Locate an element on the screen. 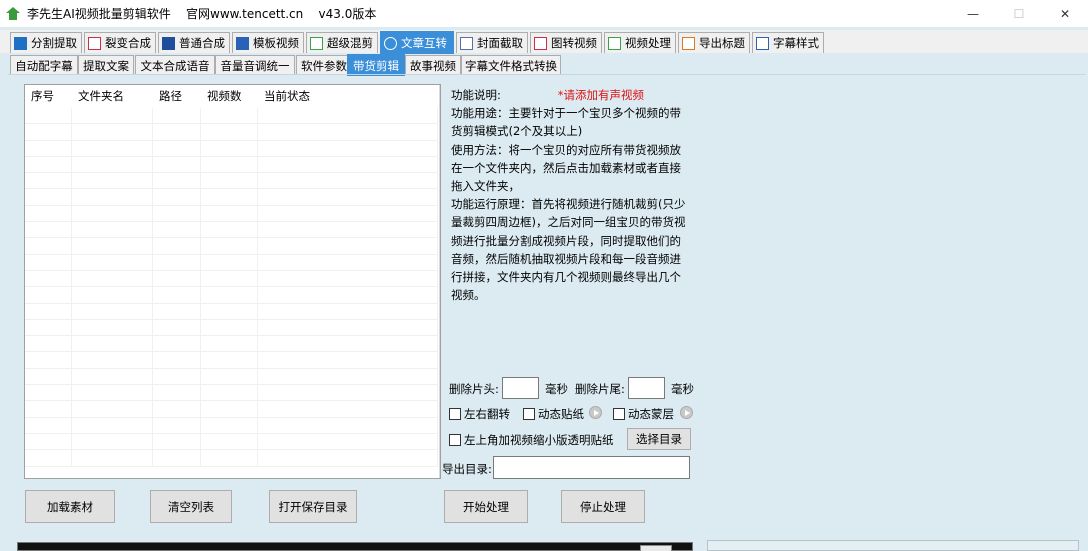 This screenshot has width=1088, height=551. tab-label: 封面截取 is located at coordinates (500, 43).